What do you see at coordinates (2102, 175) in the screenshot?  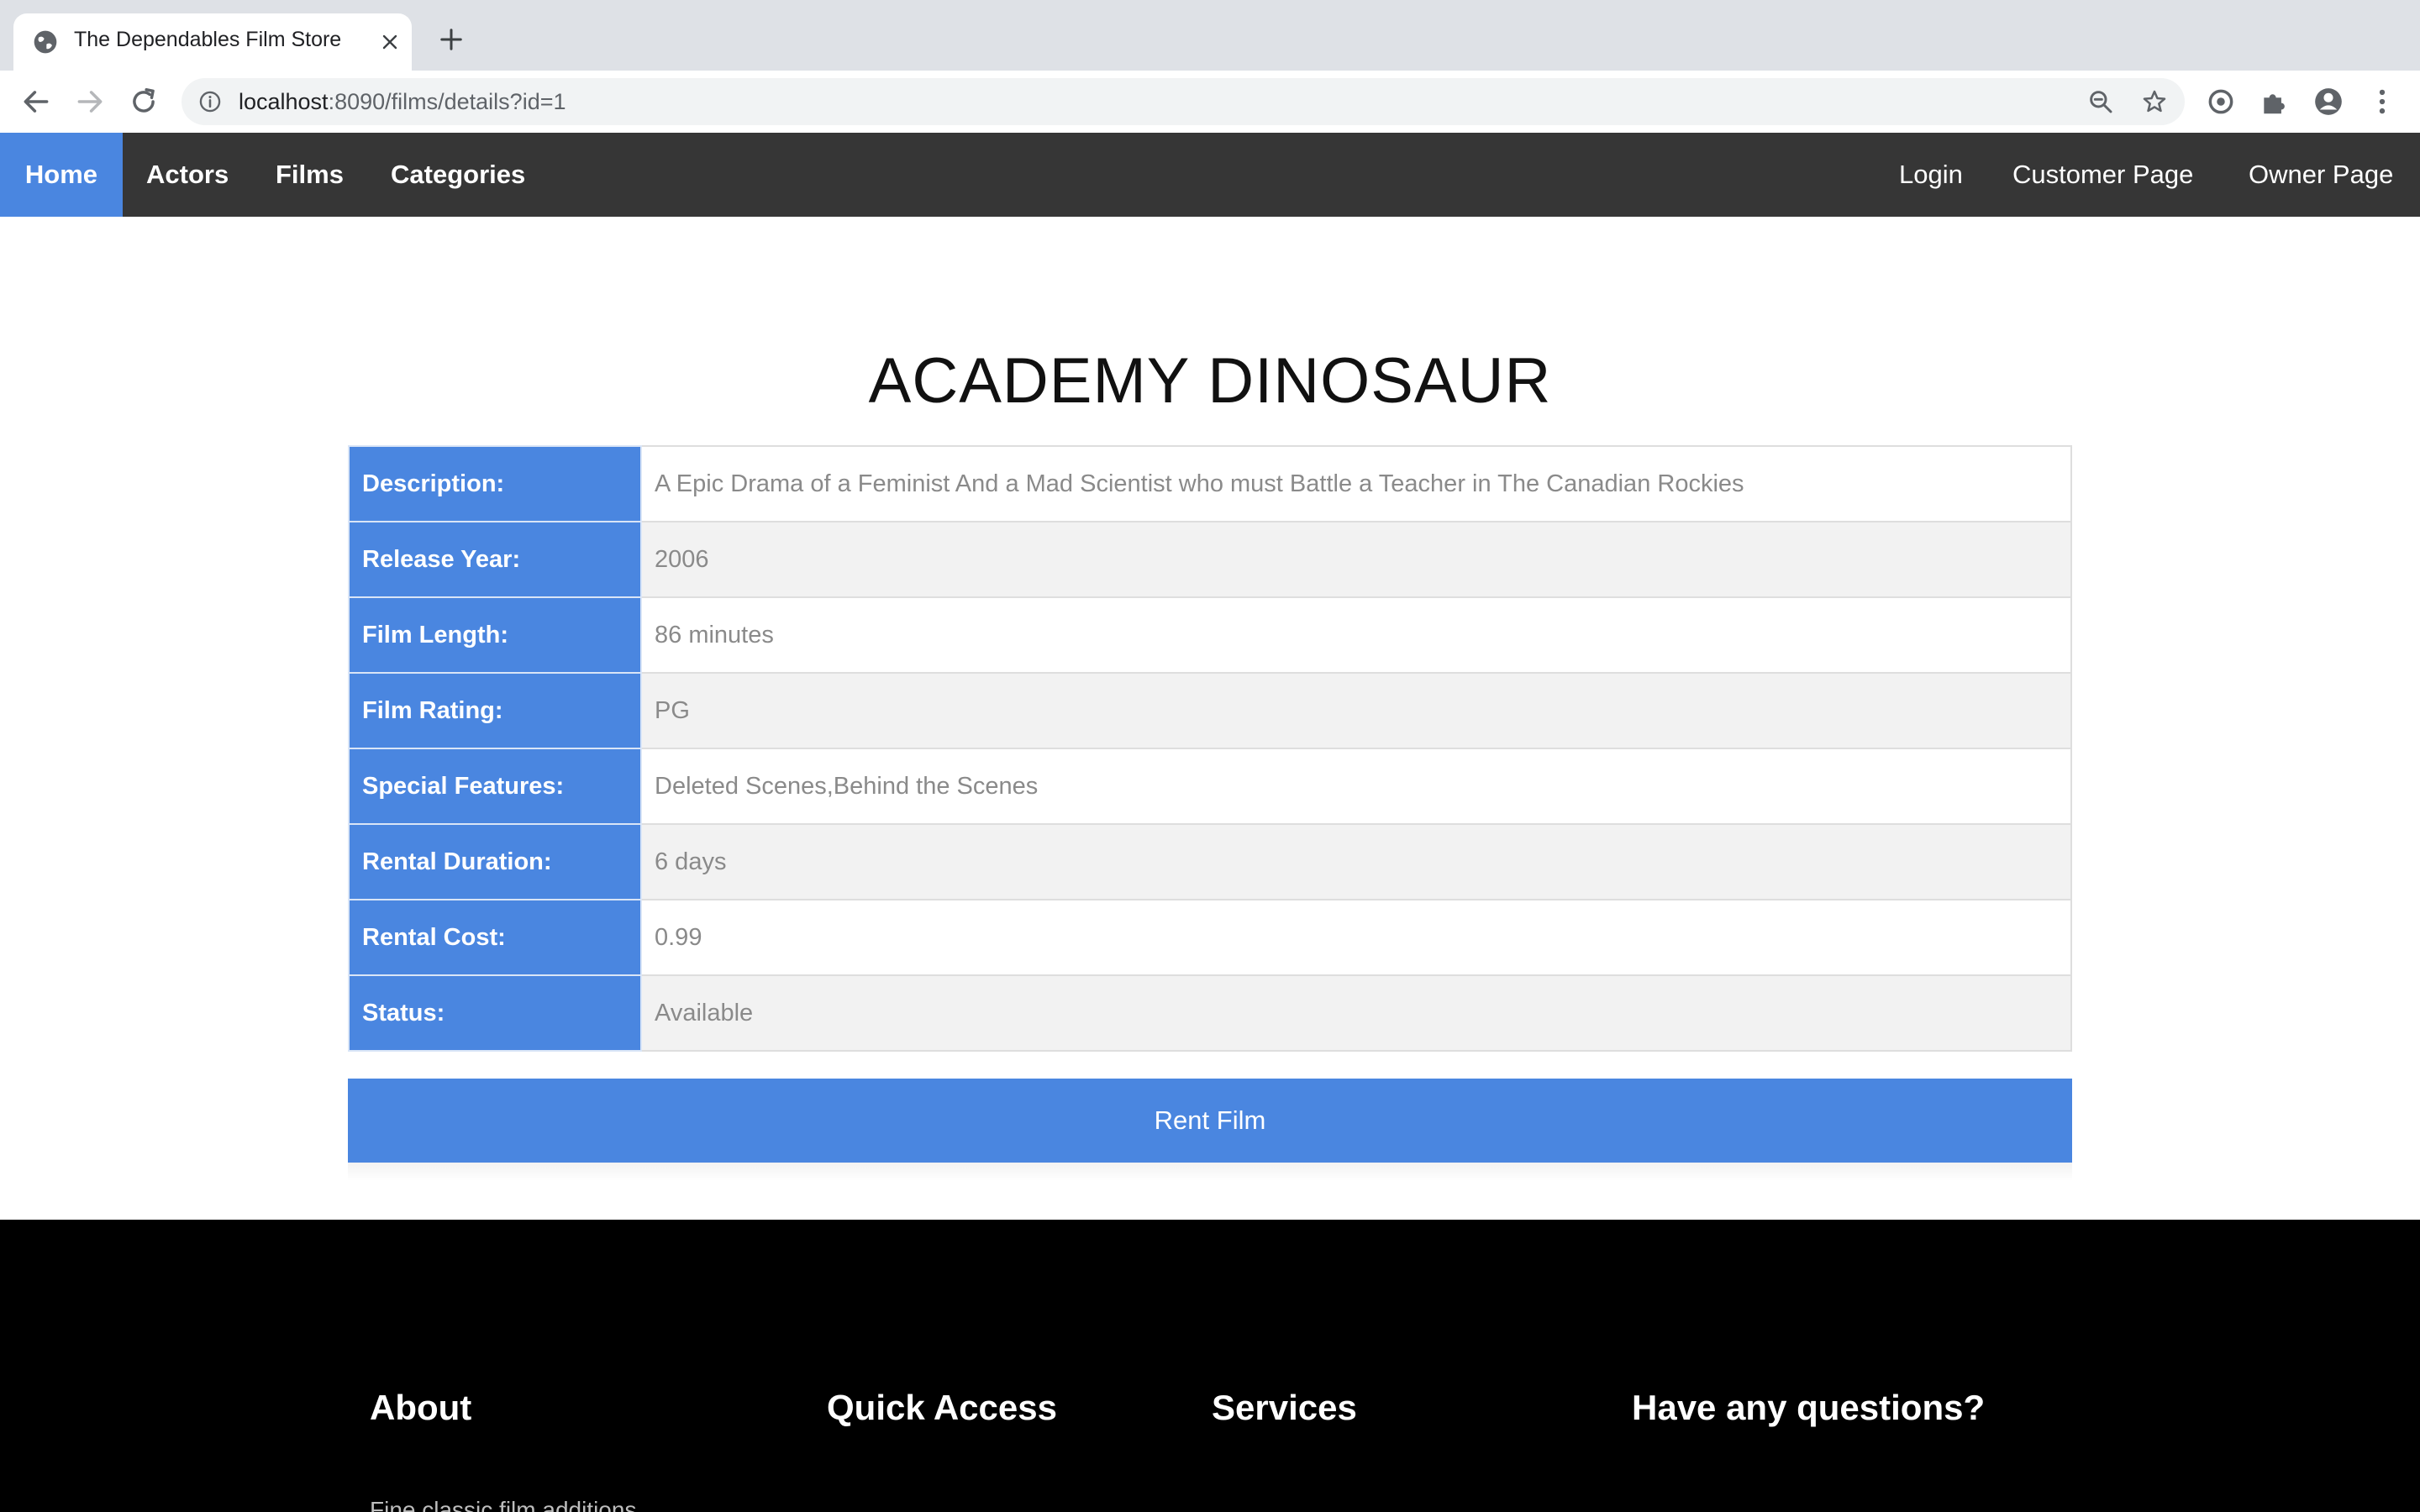 I see `nav-customer-page: Customer Page` at bounding box center [2102, 175].